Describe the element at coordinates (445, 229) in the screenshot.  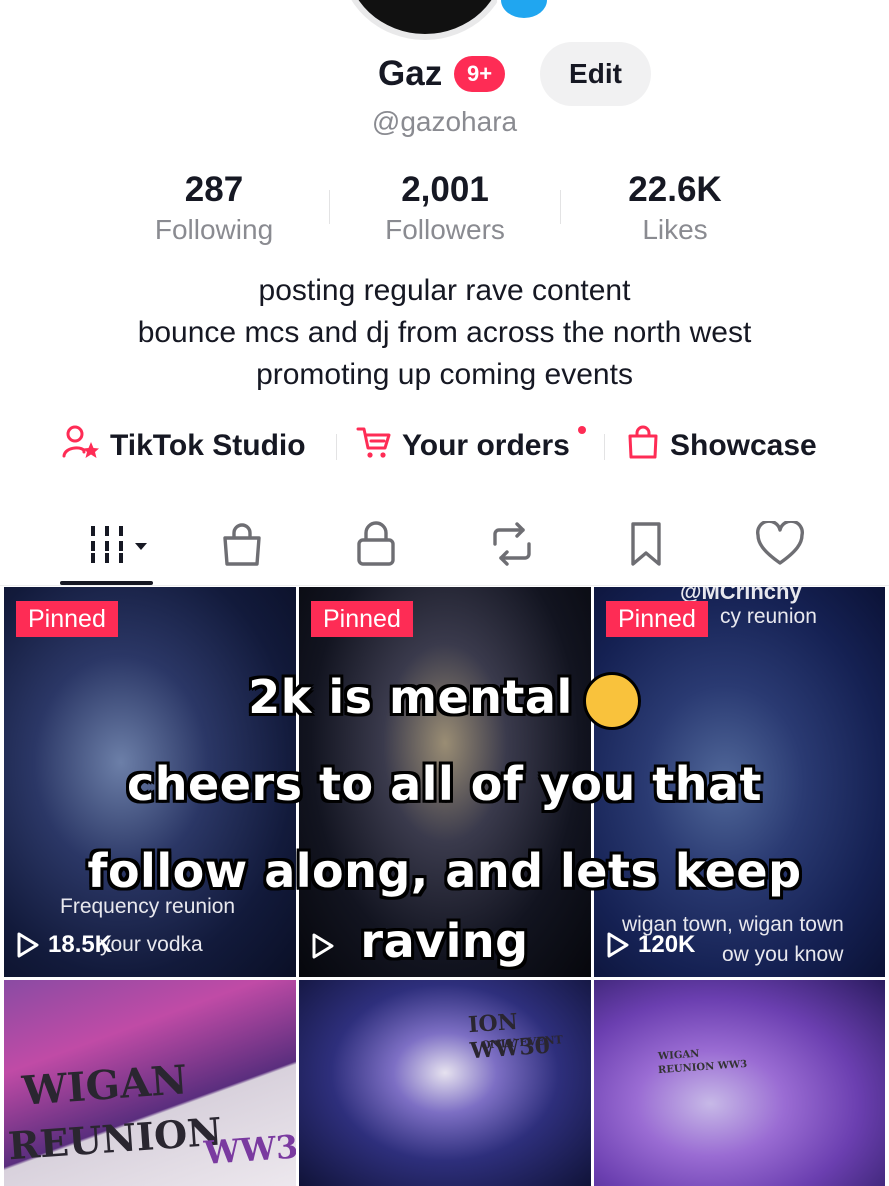
I see `followers-label: Followers` at that location.